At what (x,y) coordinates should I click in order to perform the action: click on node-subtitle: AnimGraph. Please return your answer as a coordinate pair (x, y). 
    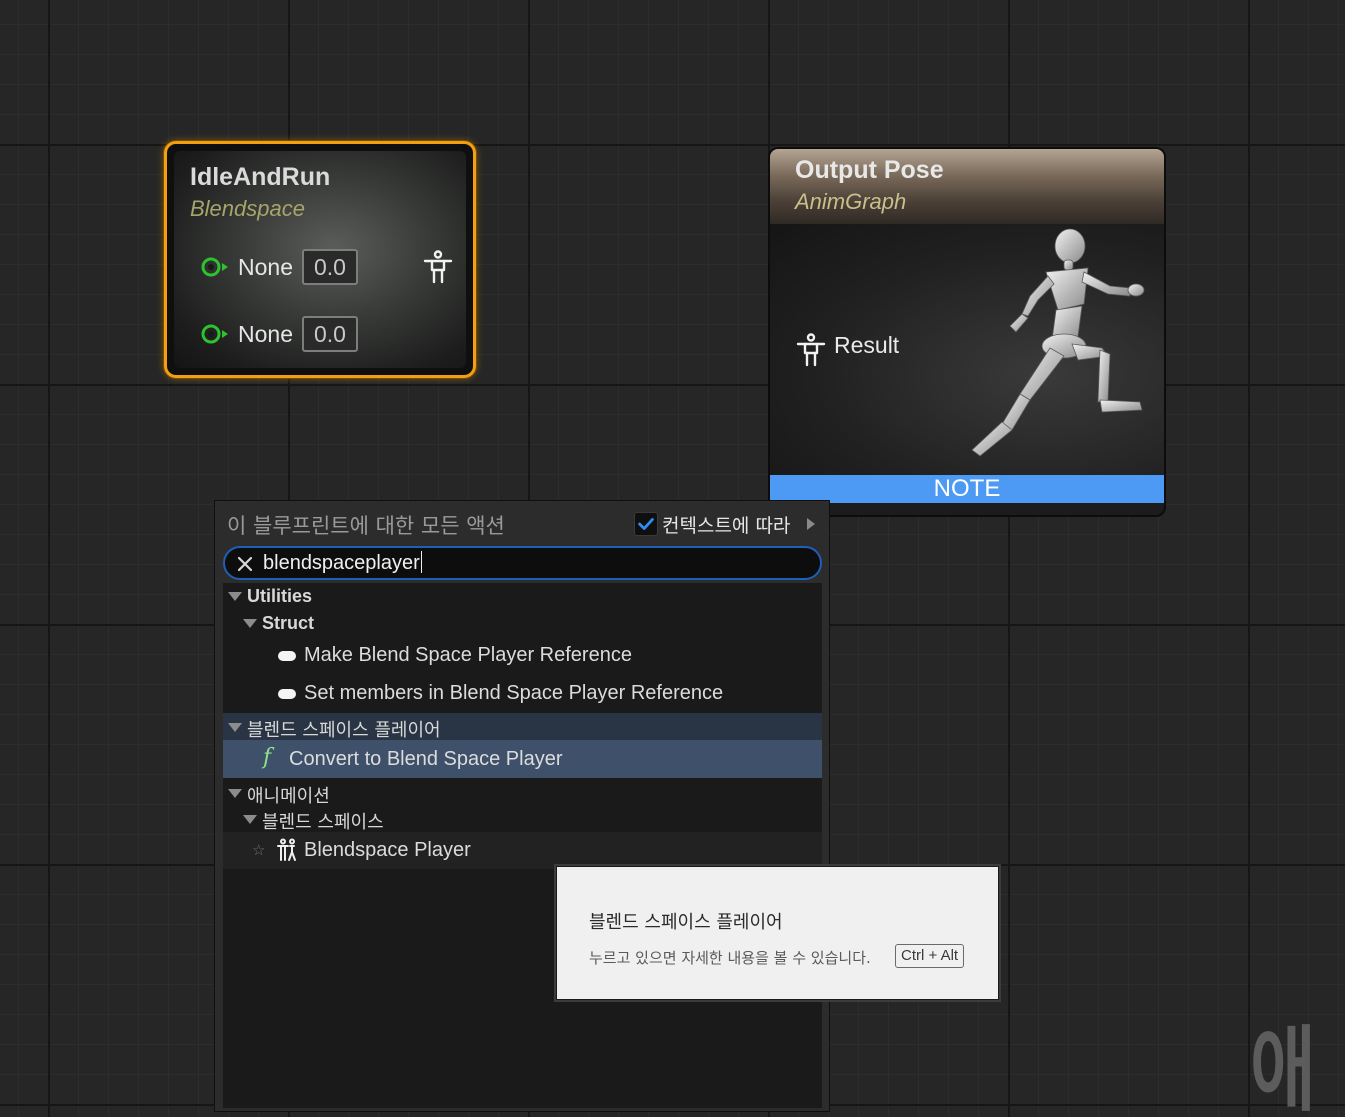
    Looking at the image, I should click on (851, 201).